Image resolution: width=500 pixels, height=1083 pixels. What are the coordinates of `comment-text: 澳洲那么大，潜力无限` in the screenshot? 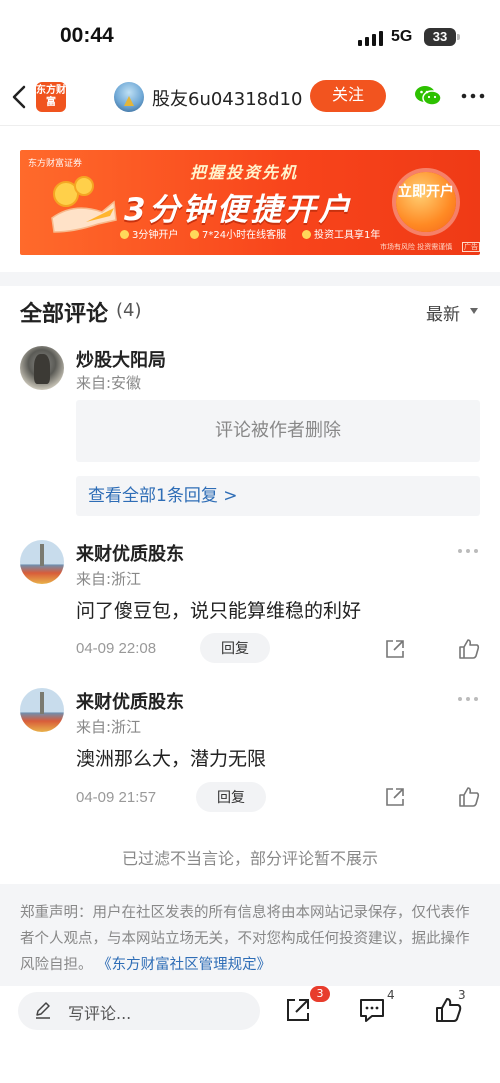 It's located at (171, 759).